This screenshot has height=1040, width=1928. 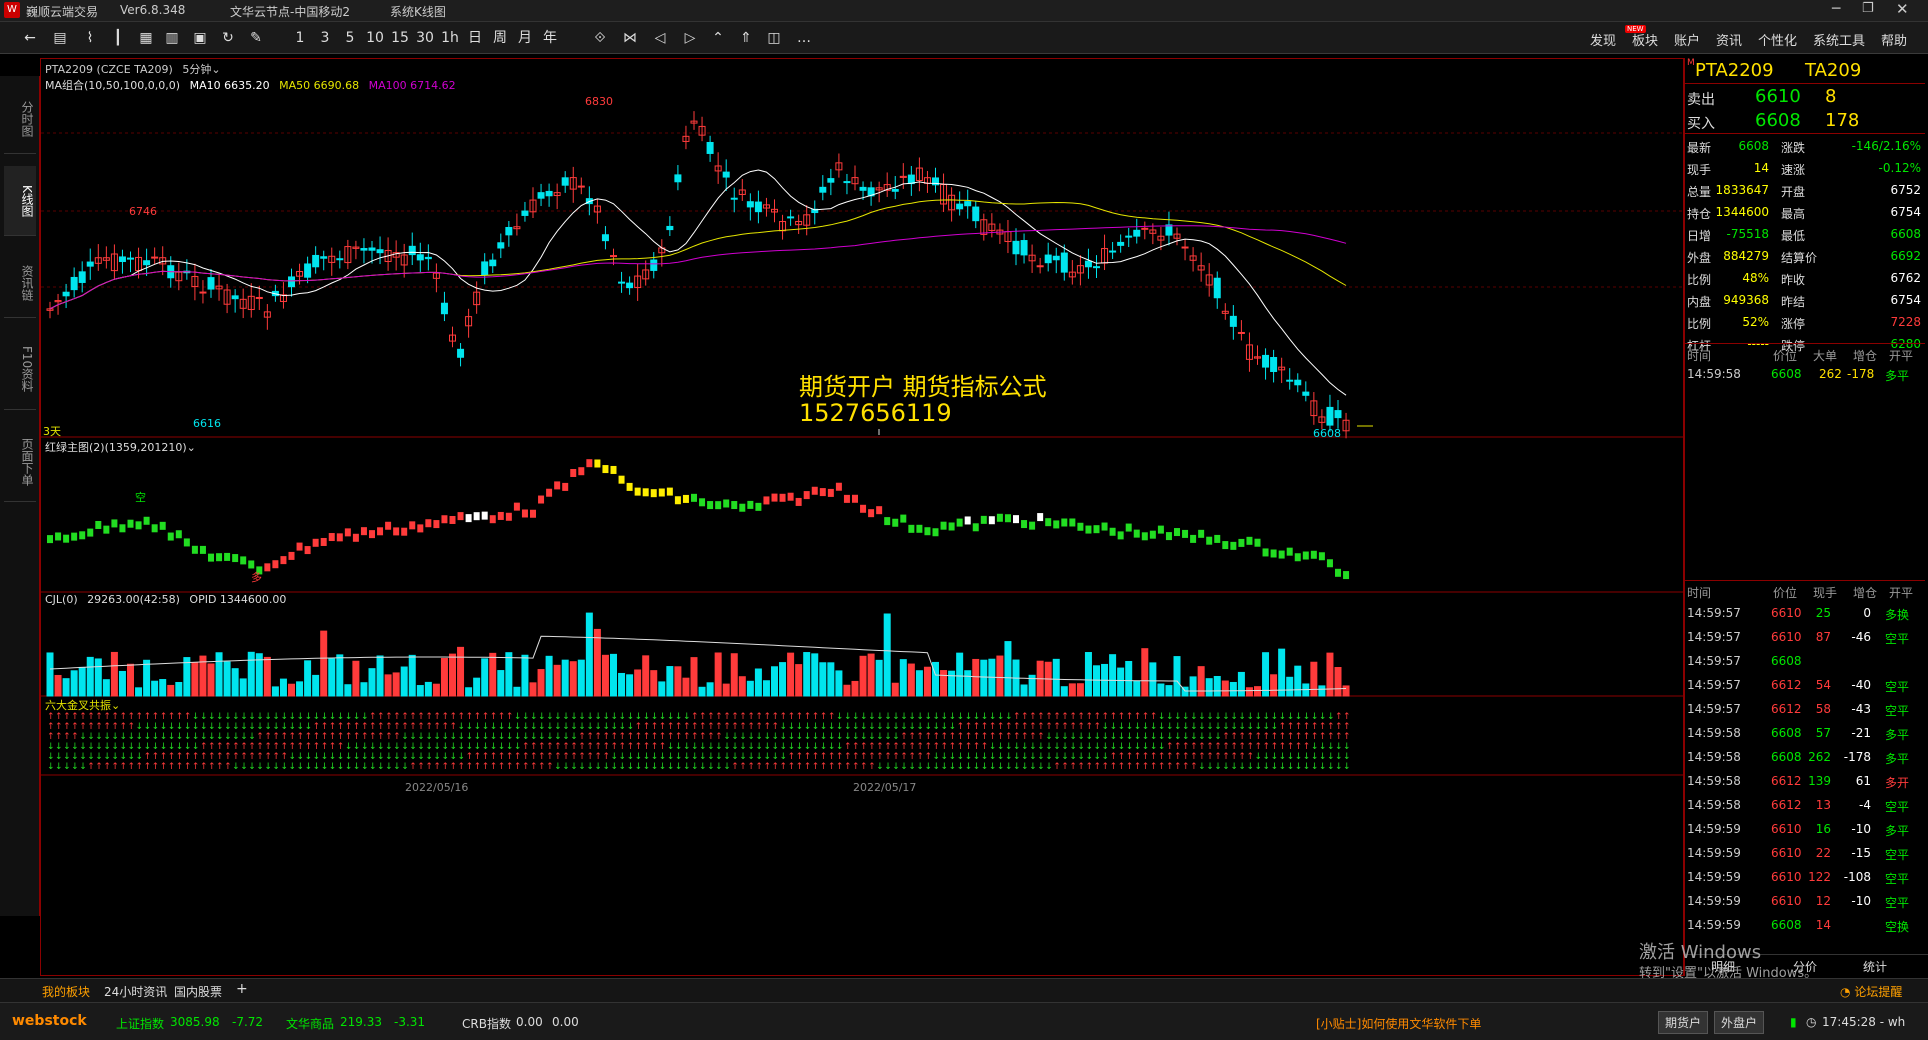 What do you see at coordinates (112, 85) in the screenshot?
I see `ma-label: MA组合(10,50,100,0,0,0)` at bounding box center [112, 85].